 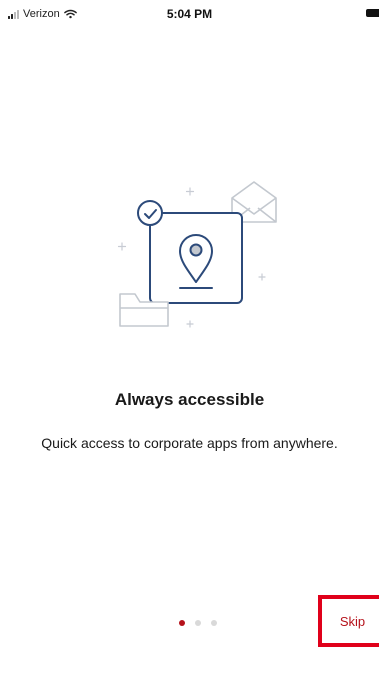 I want to click on status-bar: Verizon 5:04 PM, so click(x=189, y=15).